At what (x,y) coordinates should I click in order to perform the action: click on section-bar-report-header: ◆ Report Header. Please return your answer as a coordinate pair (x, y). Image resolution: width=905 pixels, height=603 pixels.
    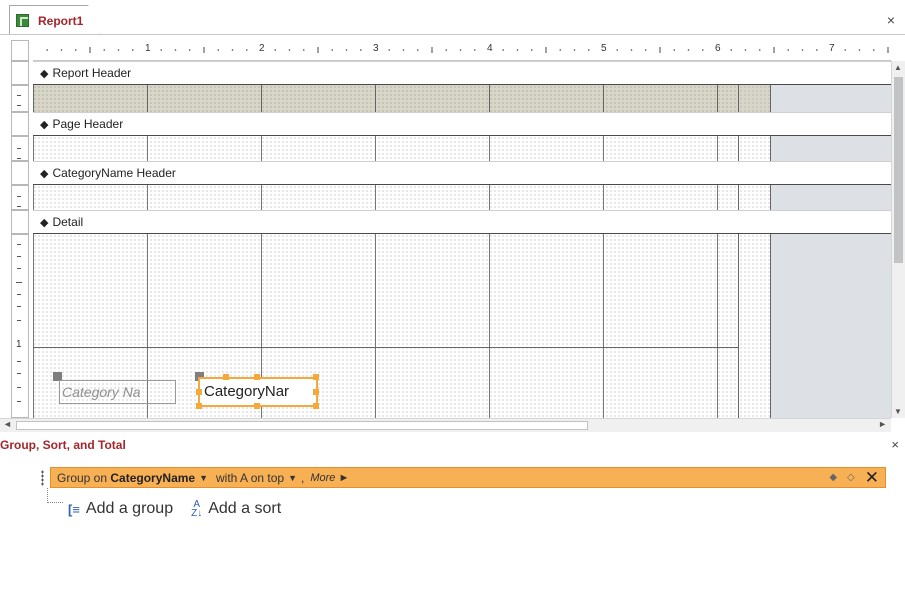
    Looking at the image, I should click on (462, 73).